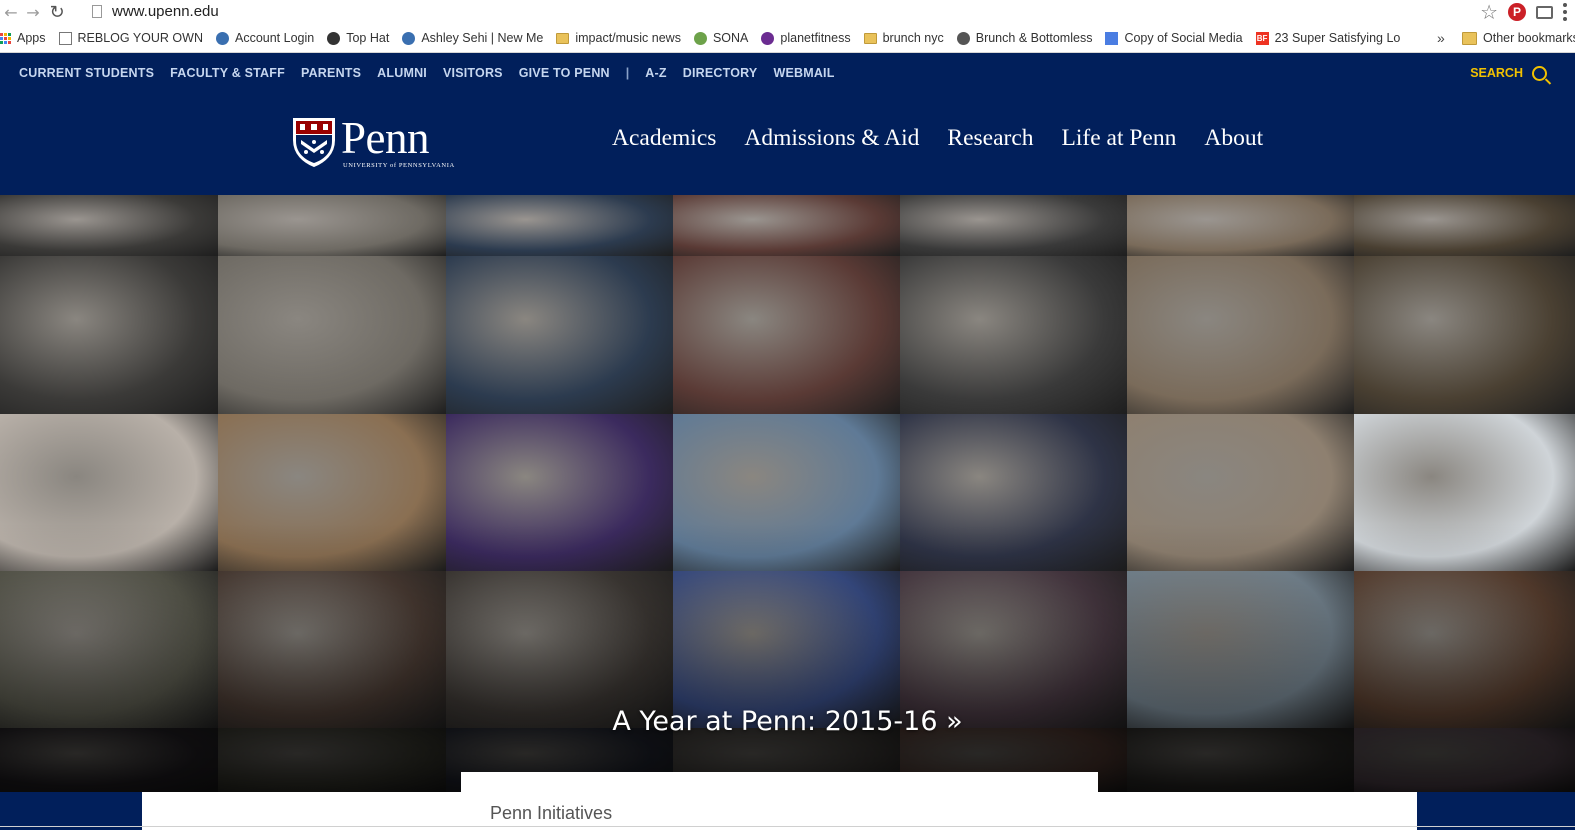  Describe the element at coordinates (402, 73) in the screenshot. I see `utility-link: ALUMNI` at that location.